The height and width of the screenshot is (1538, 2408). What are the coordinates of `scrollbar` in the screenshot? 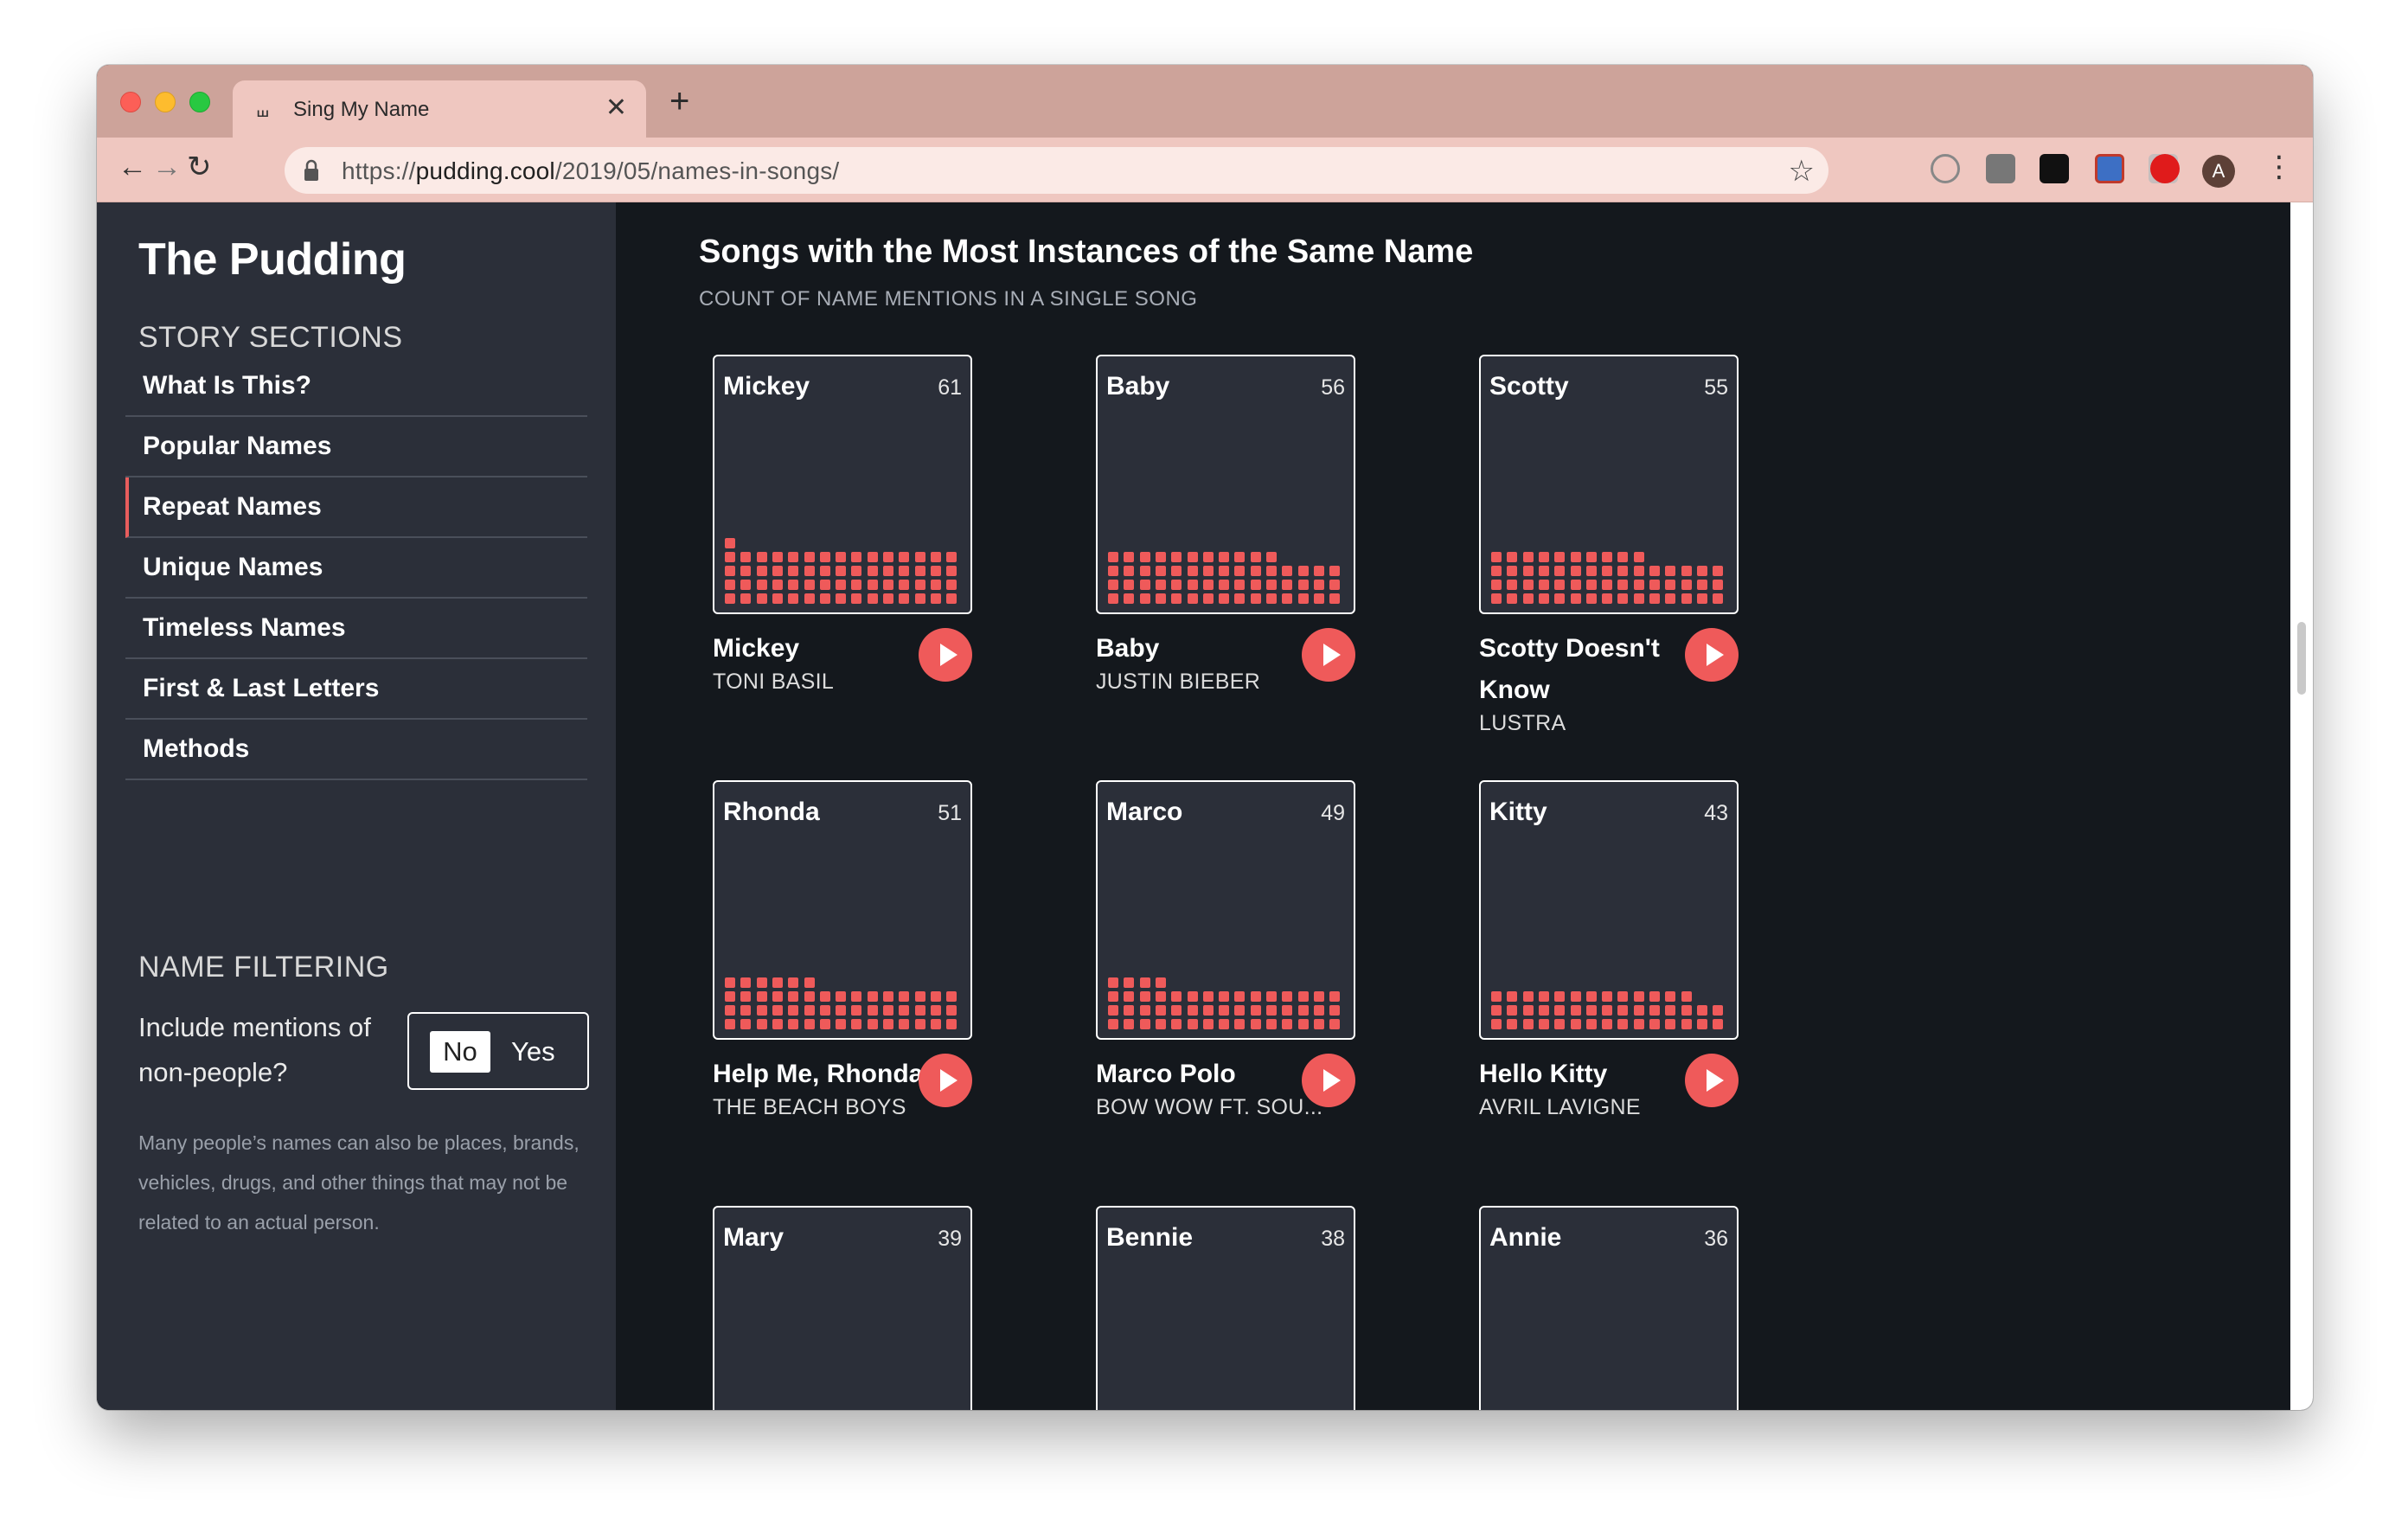 It's located at (2301, 806).